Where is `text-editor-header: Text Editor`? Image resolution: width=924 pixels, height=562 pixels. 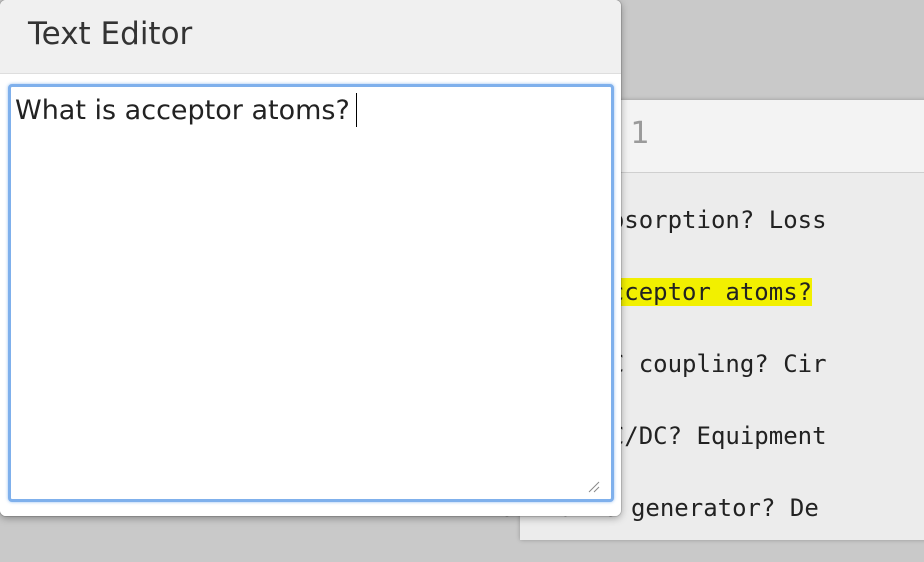
text-editor-header: Text Editor is located at coordinates (310, 37).